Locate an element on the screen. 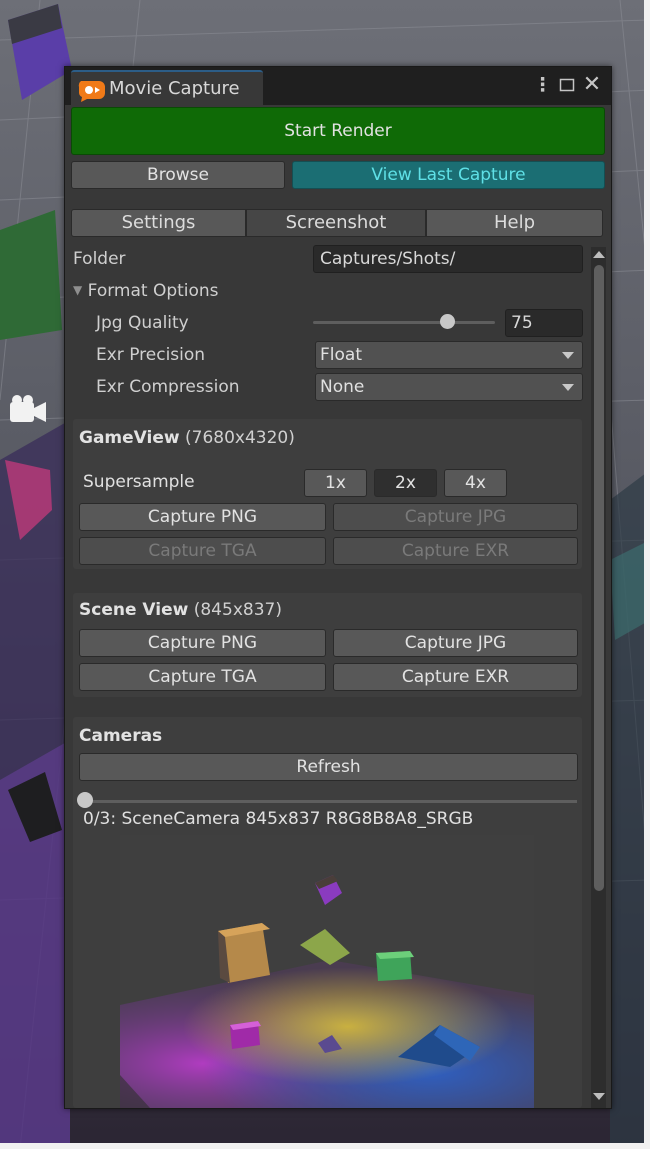 The image size is (650, 1149). folder-field: Captures/Shots/ is located at coordinates (448, 259).